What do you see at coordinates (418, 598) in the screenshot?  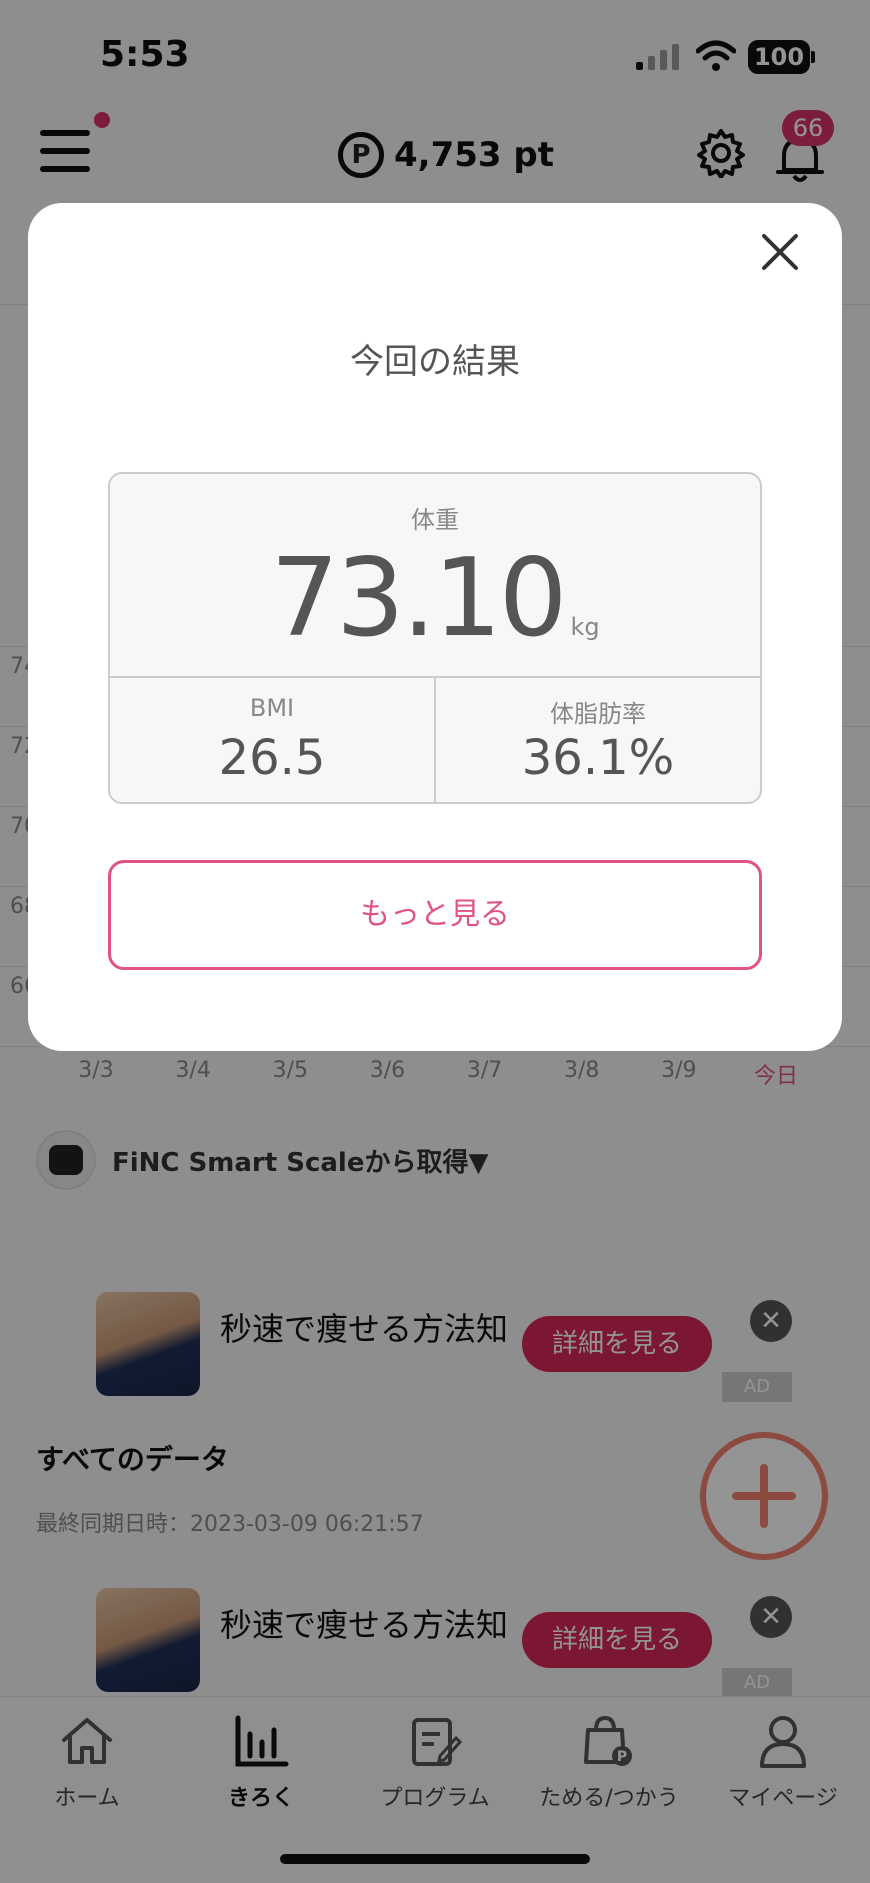 I see `weight-value: 73.10` at bounding box center [418, 598].